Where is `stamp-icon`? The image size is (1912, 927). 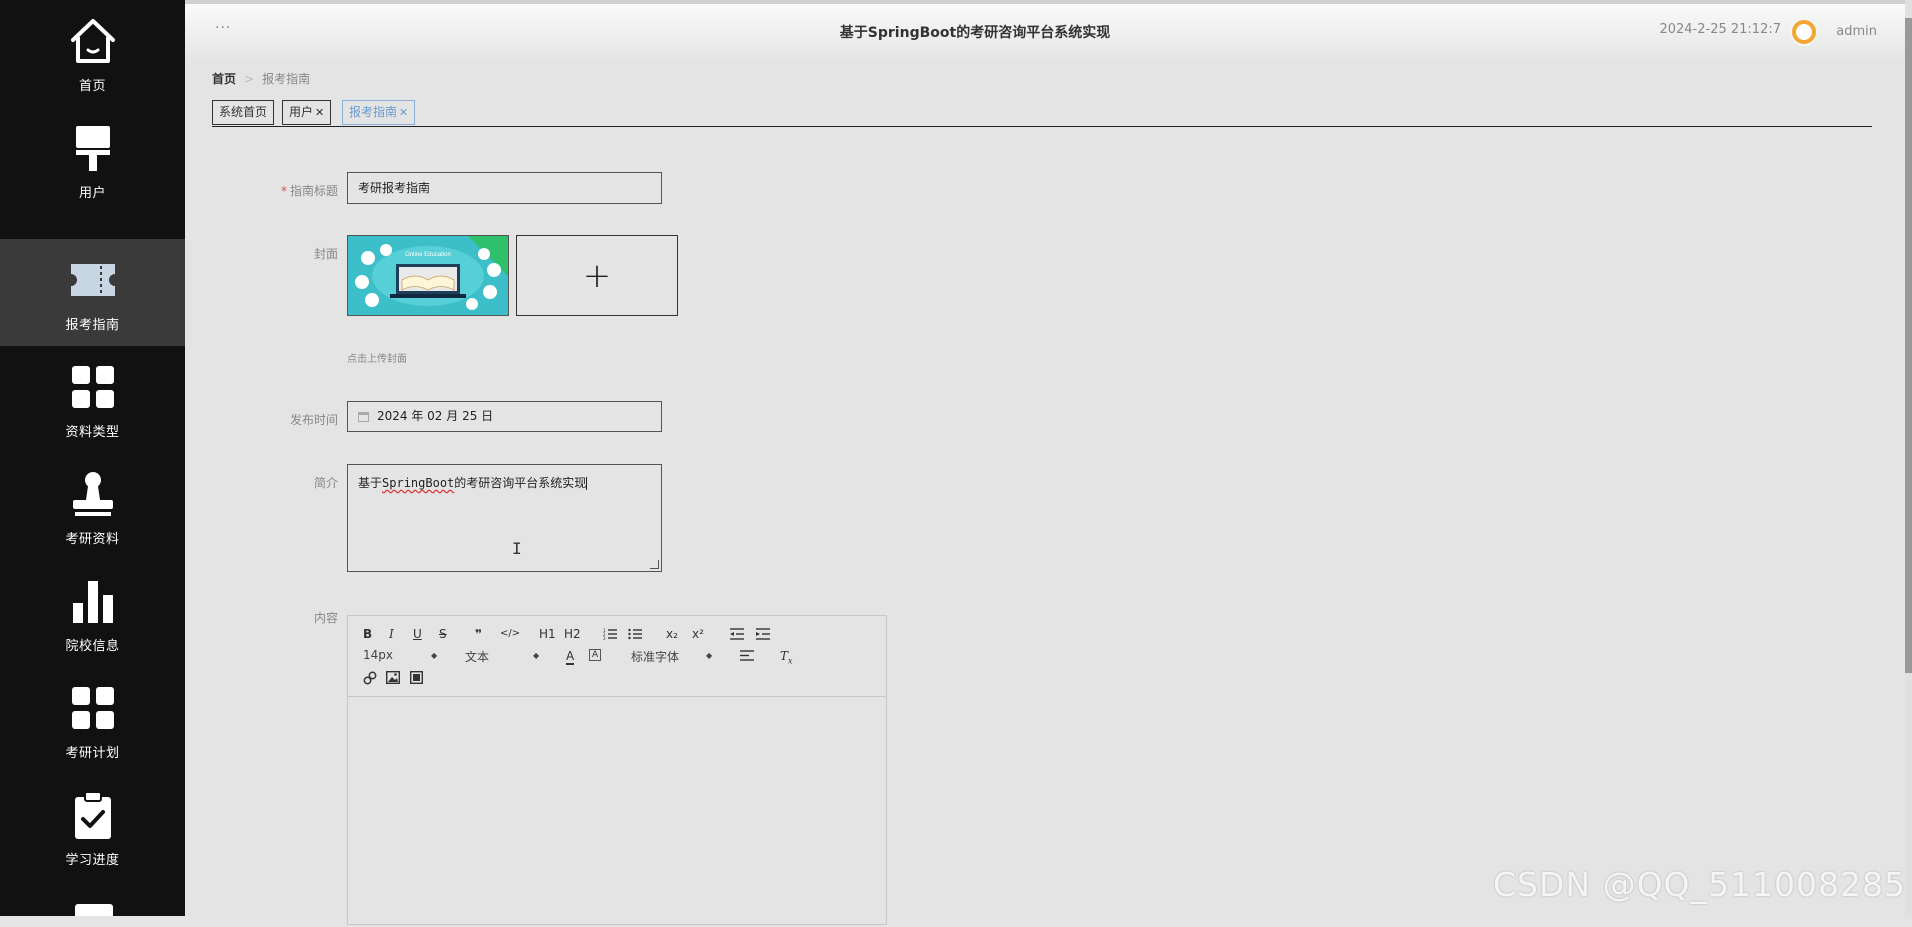
stamp-icon is located at coordinates (92, 494).